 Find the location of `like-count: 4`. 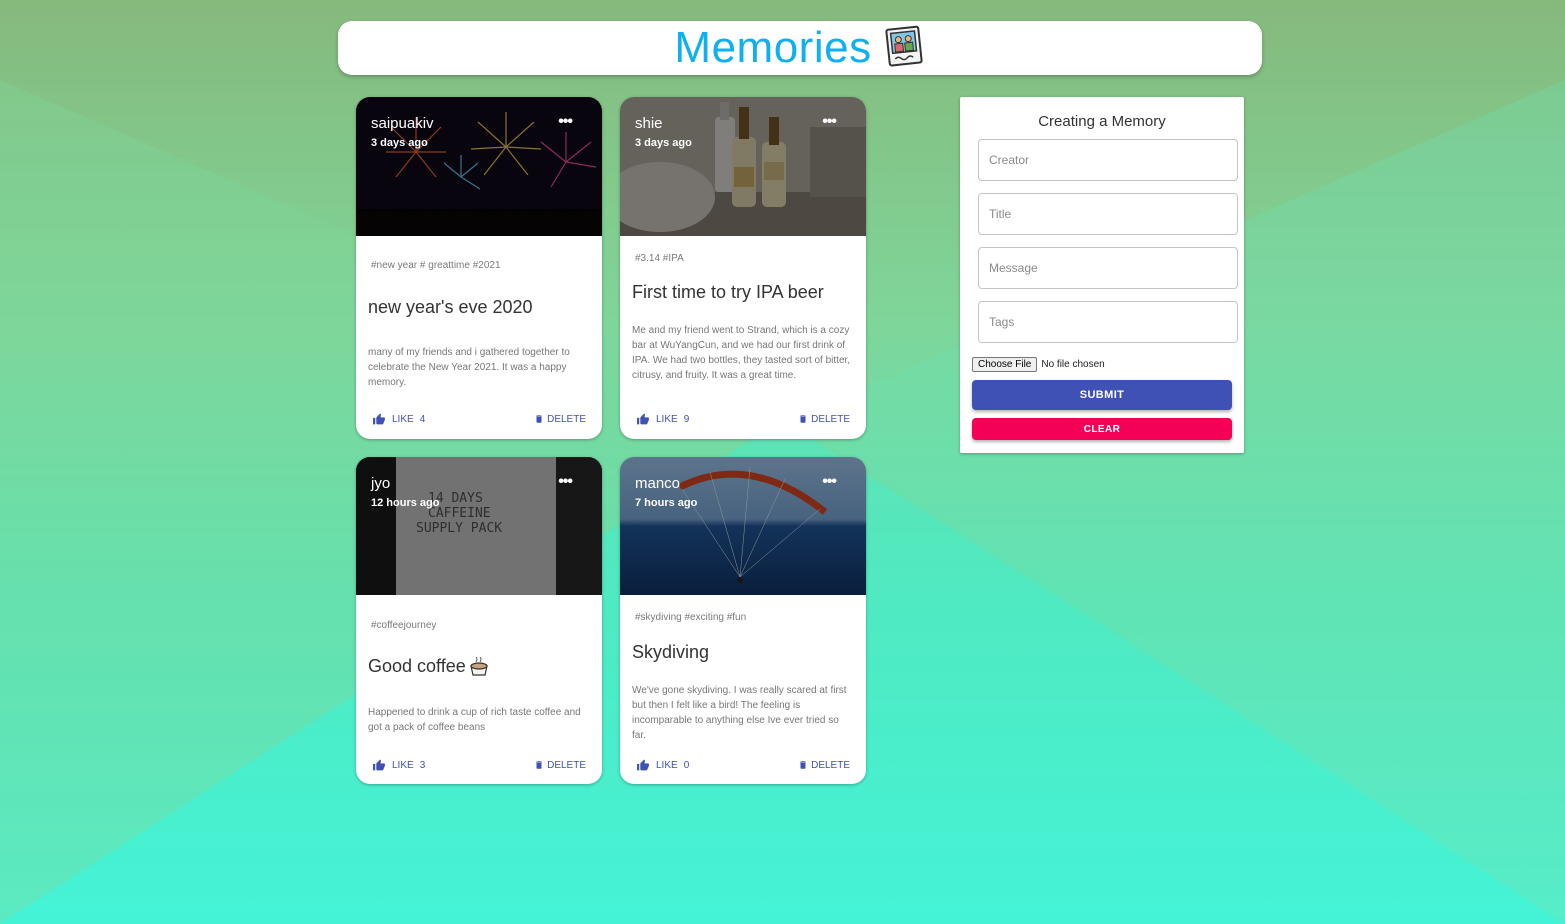

like-count: 4 is located at coordinates (422, 419).